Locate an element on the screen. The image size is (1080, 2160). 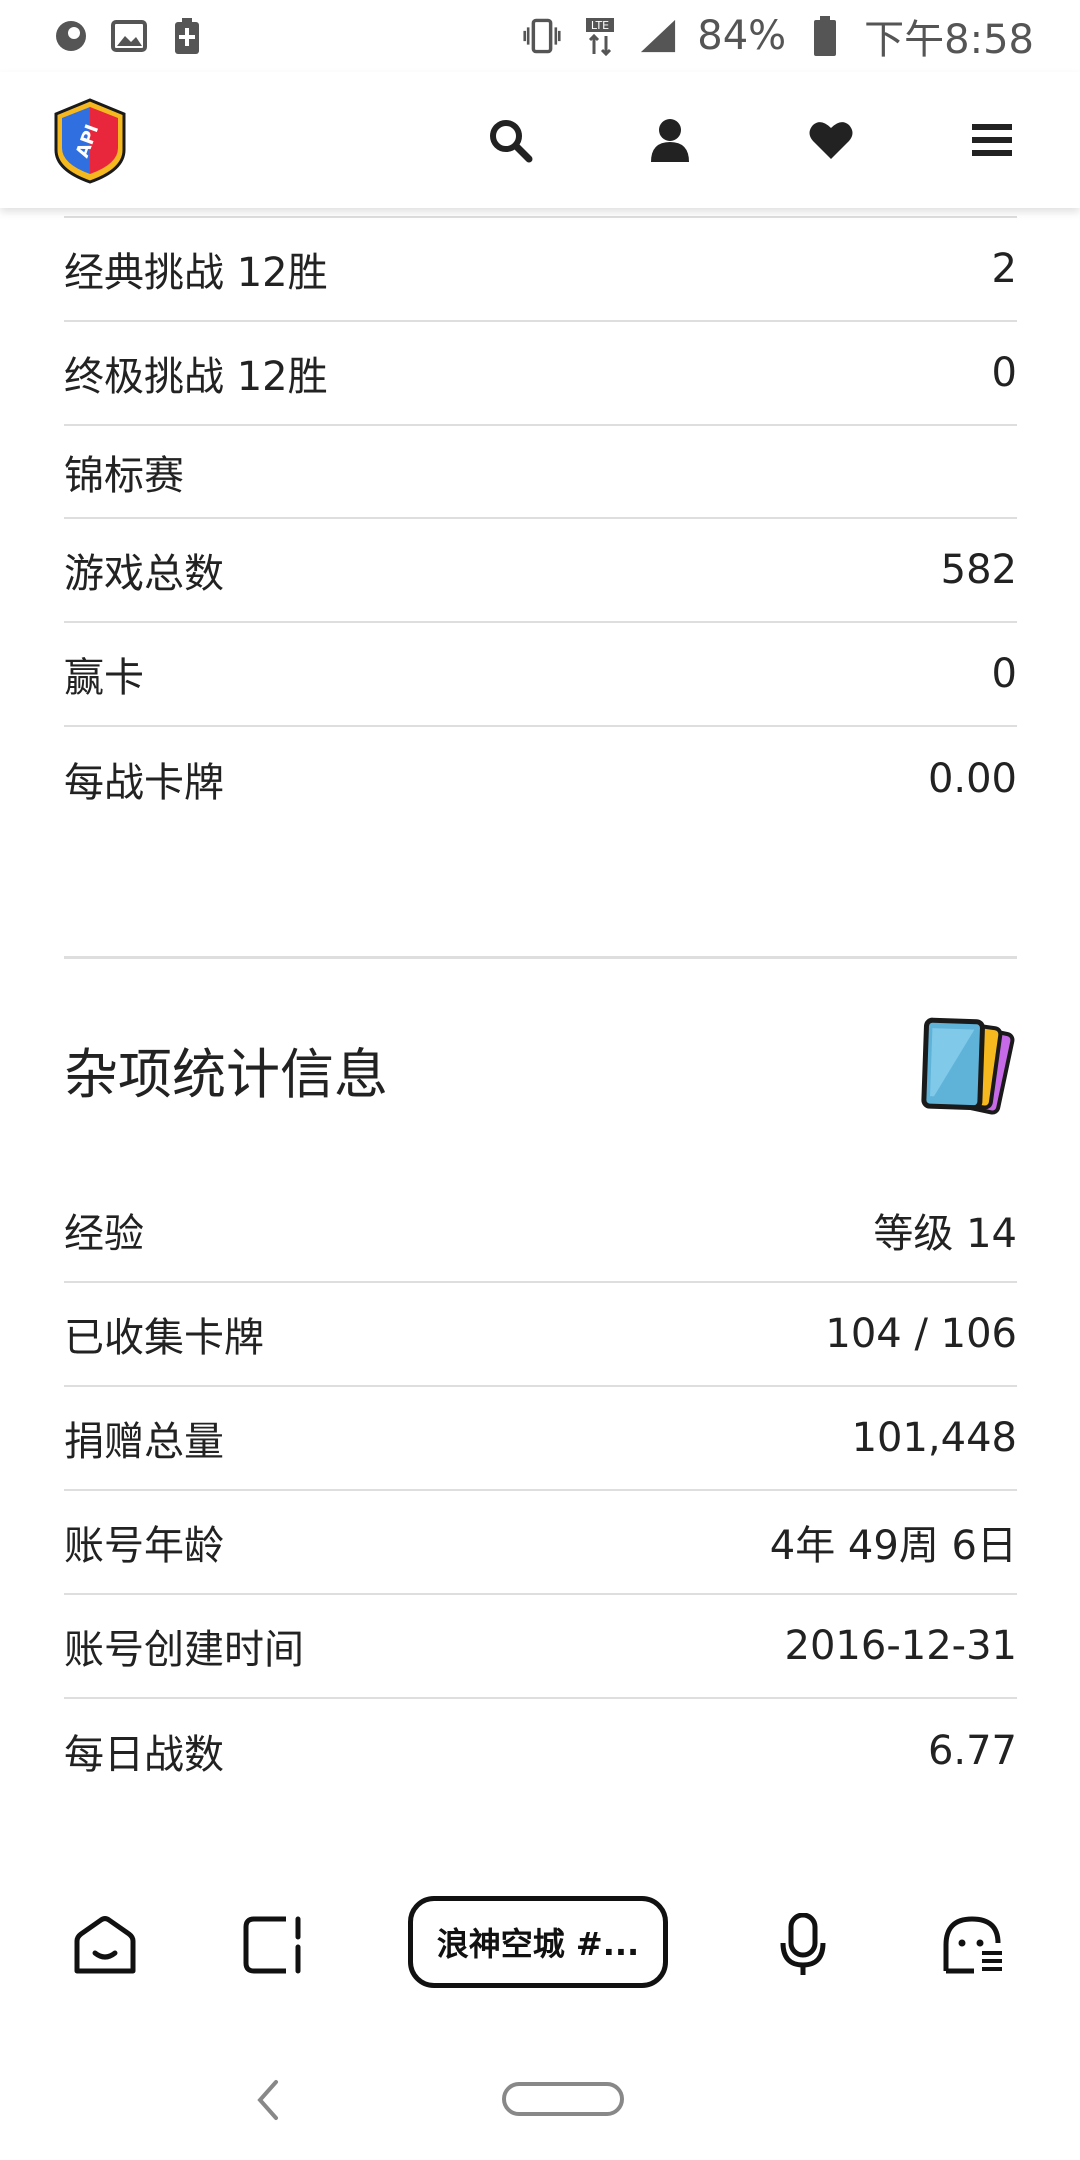
section-title: 杂项统计信息 is located at coordinates (226, 1074).